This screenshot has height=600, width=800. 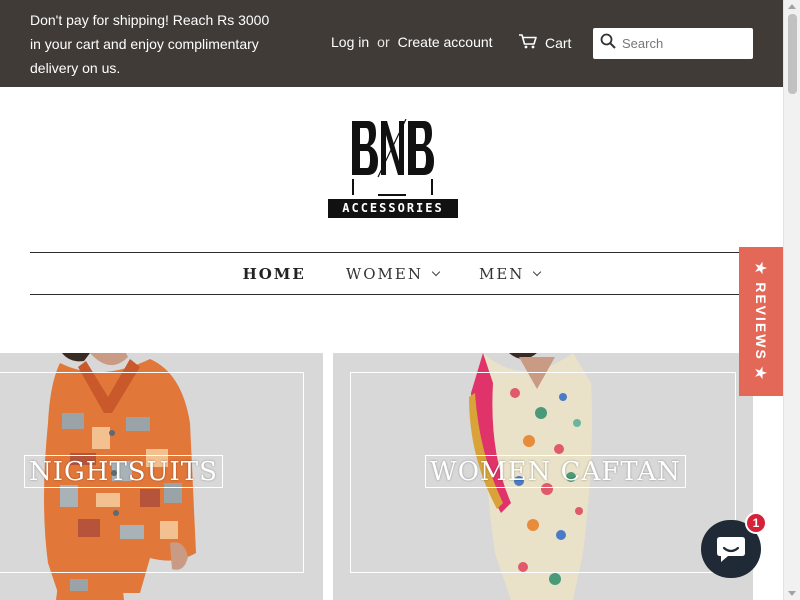 What do you see at coordinates (445, 42) in the screenshot?
I see `create-account-link: Create account` at bounding box center [445, 42].